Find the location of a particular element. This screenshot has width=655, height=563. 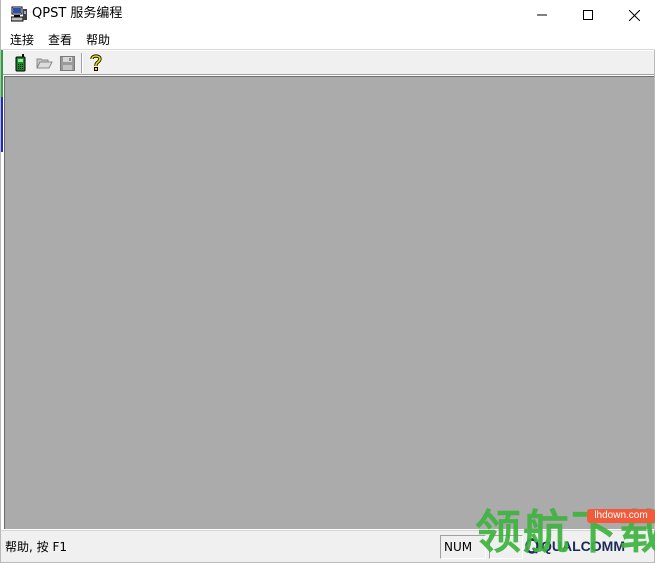

minimize-button is located at coordinates (542, 15).